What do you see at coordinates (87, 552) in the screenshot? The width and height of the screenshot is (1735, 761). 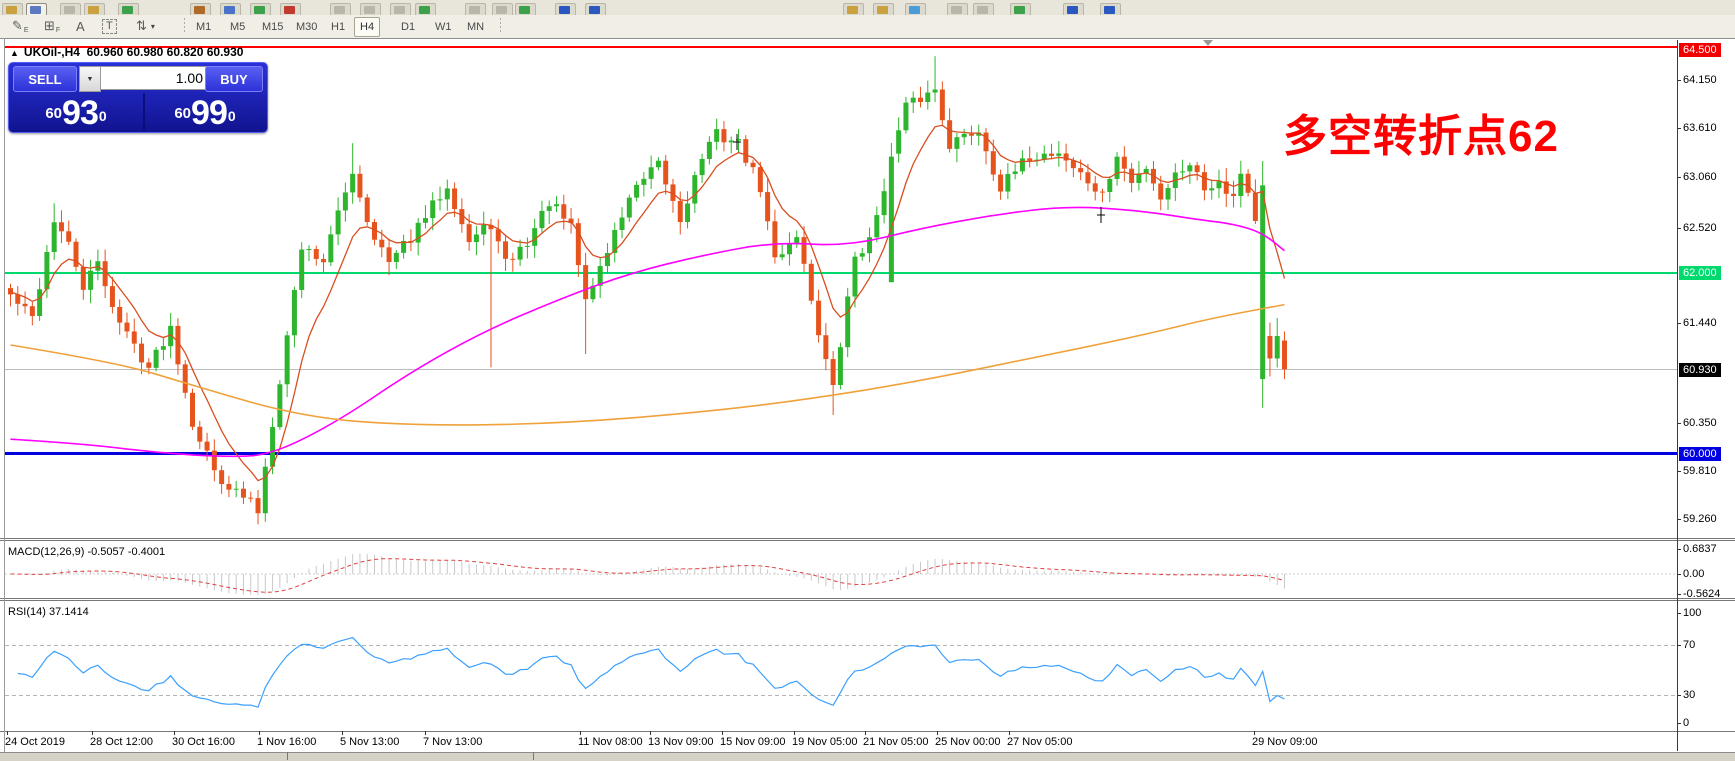 I see `macd-label: MACD(12,26,9) -0.5057 -0.4001` at bounding box center [87, 552].